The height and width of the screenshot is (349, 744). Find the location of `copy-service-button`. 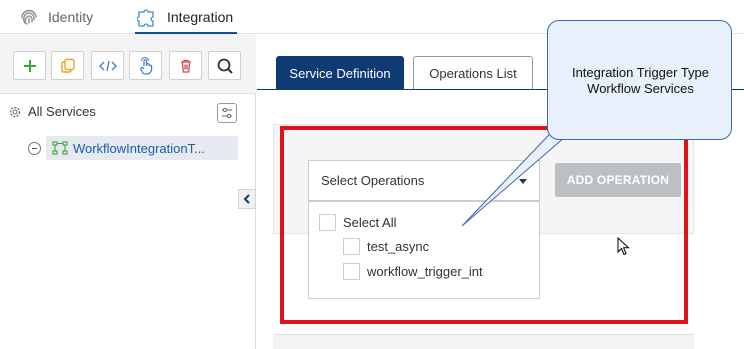

copy-service-button is located at coordinates (67, 65).